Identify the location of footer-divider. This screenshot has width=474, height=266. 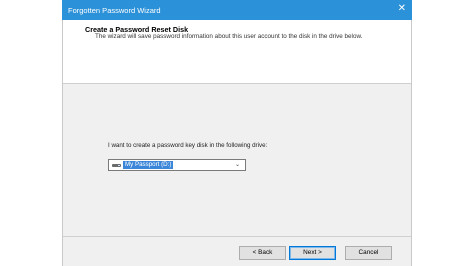
(237, 236).